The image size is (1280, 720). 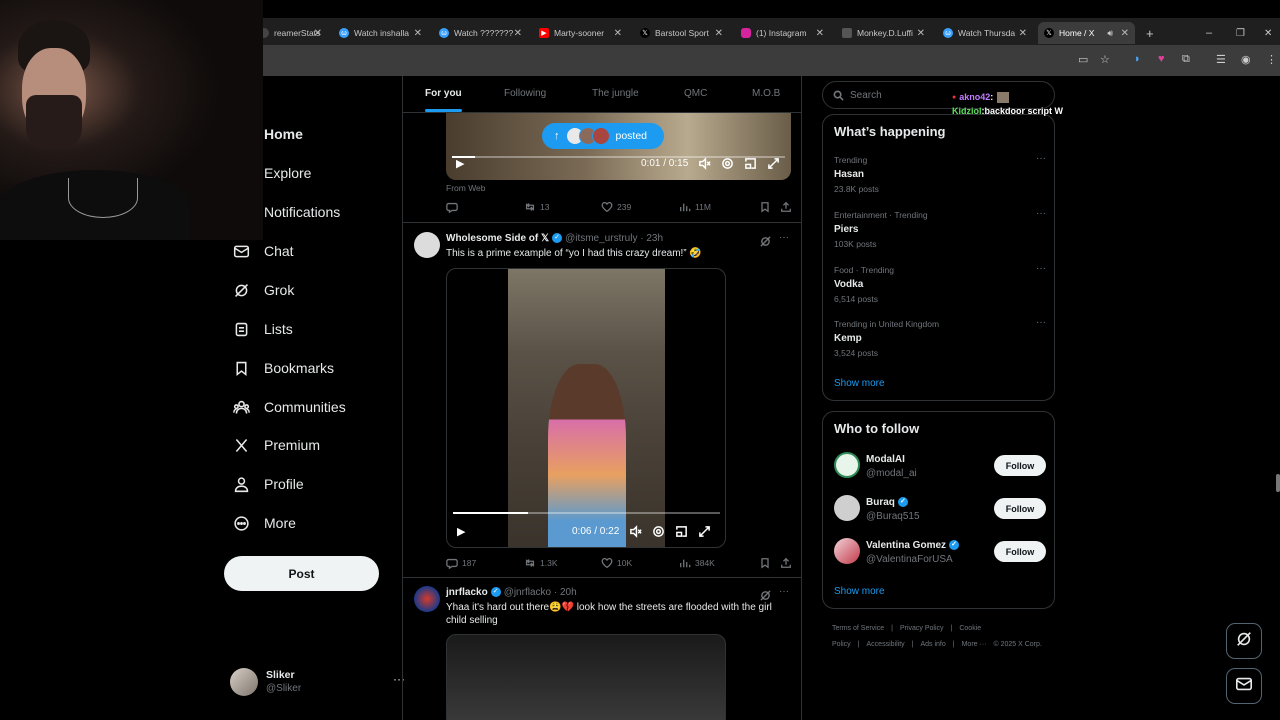 I want to click on install-icon: ▭, so click(x=1083, y=59).